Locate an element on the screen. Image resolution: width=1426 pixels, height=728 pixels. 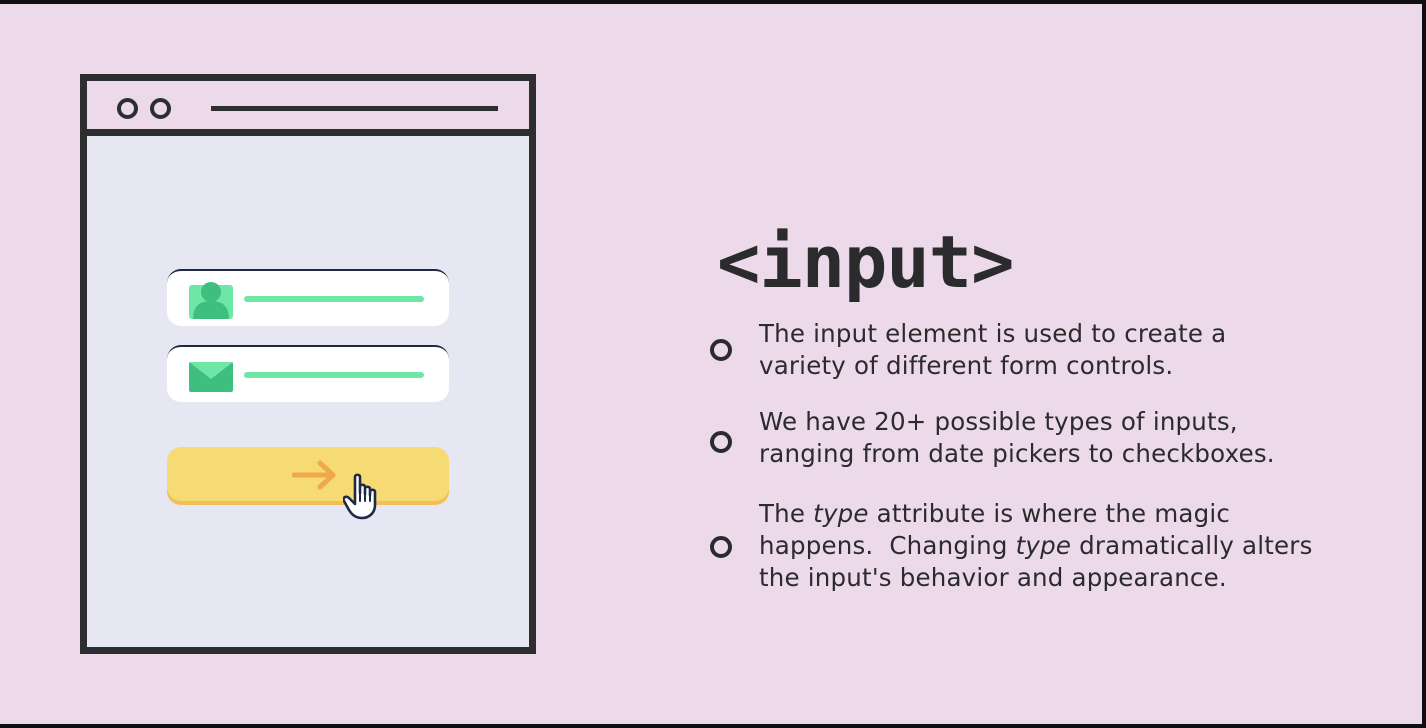
envelope-icon is located at coordinates (211, 377).